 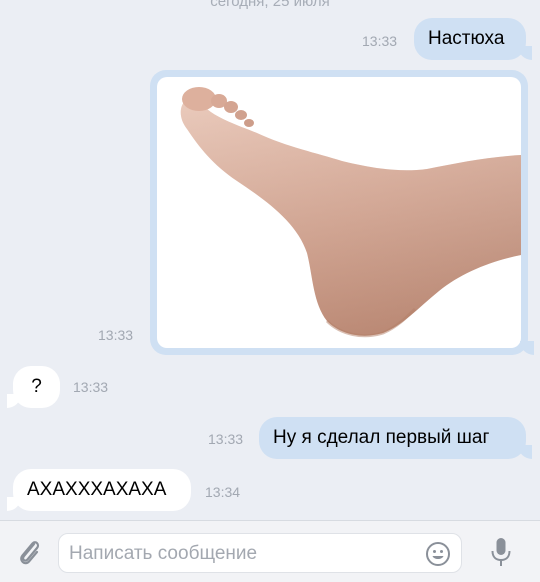 I want to click on message-text: Ну я сделал первый шаг, so click(x=381, y=437).